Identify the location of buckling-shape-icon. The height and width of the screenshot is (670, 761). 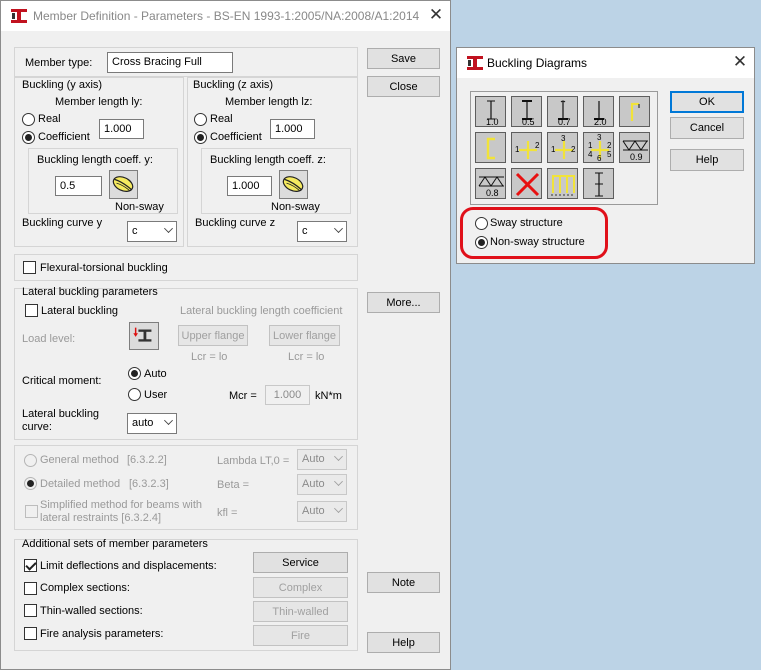
(293, 184).